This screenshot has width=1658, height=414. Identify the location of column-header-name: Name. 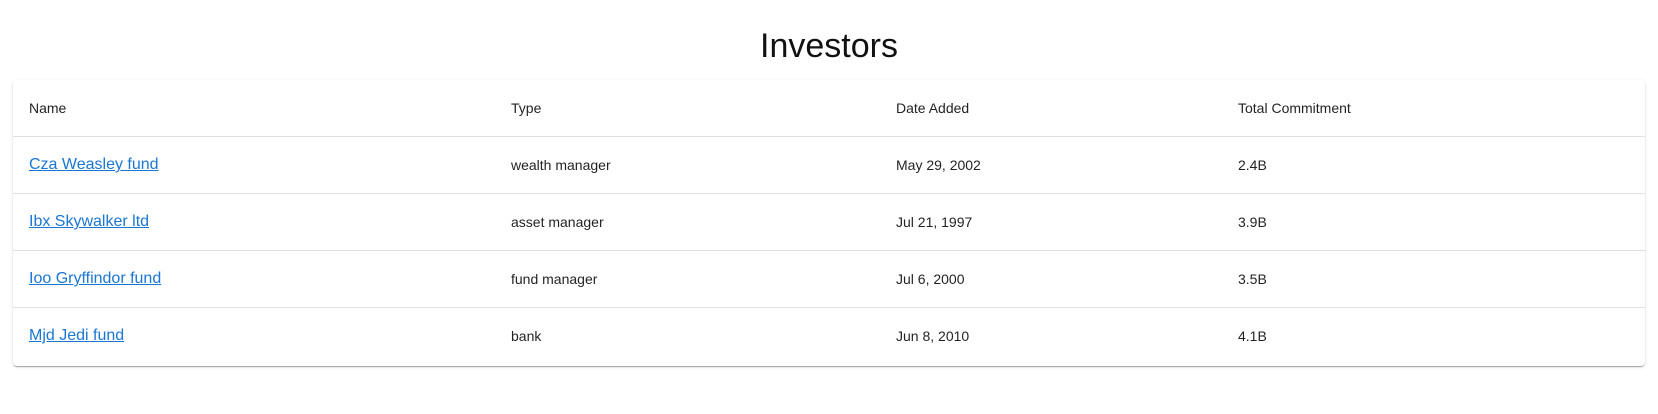
(254, 108).